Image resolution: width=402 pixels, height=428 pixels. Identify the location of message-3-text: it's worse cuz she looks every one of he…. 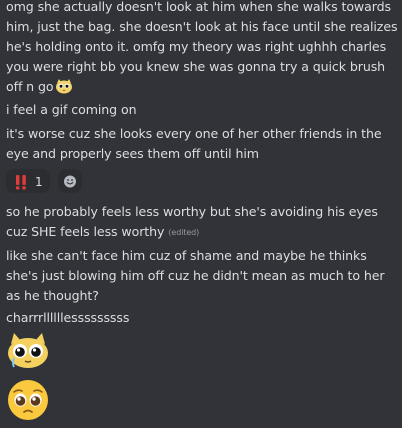
(194, 143).